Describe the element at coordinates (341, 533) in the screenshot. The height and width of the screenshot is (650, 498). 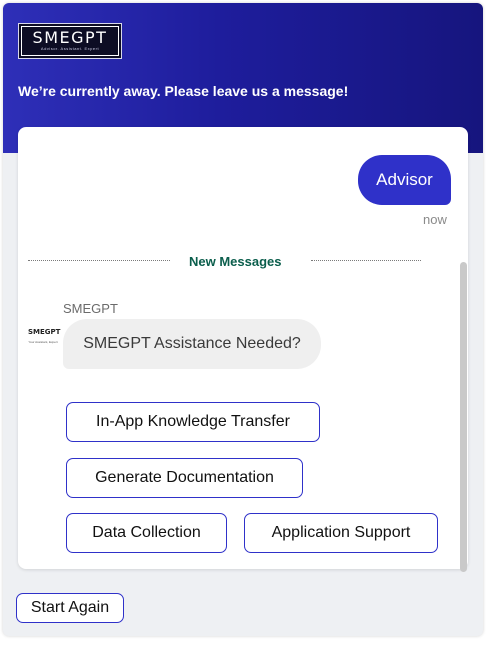
I see `option-application-support: Application Support` at that location.